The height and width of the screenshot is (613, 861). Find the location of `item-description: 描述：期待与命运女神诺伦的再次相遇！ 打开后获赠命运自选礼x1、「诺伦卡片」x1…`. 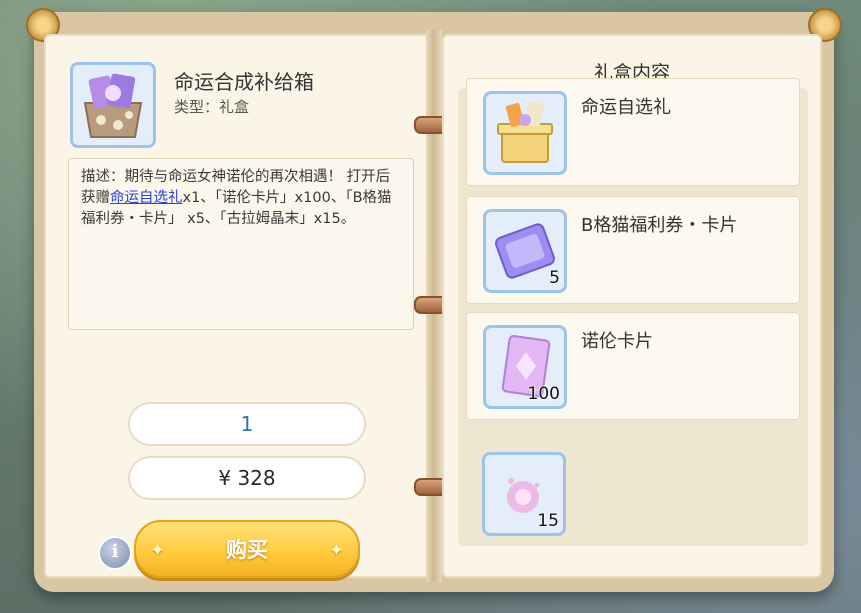

item-description: 描述：期待与命运女神诺伦的再次相遇！ 打开后获赠命运自选礼x1、「诺伦卡片」x1… is located at coordinates (241, 198).